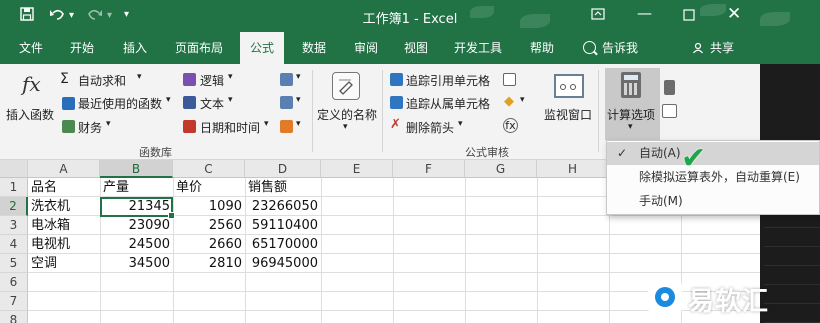 This screenshot has height=323, width=820. What do you see at coordinates (510, 125) in the screenshot?
I see `evaluate-formula-icon: fx` at bounding box center [510, 125].